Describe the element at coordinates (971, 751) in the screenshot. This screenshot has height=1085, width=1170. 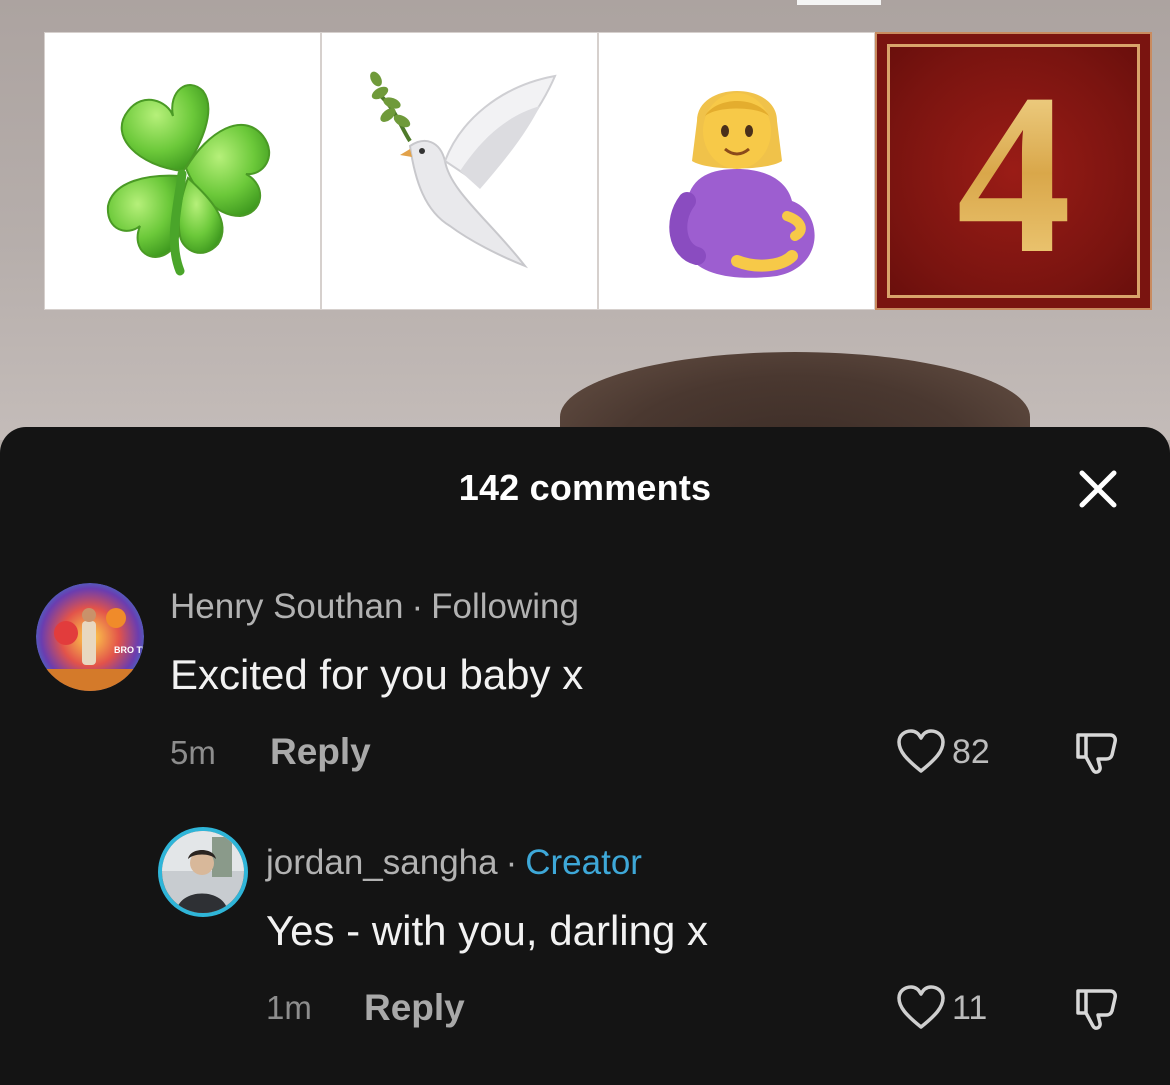
I see `like-count: 82` at that location.